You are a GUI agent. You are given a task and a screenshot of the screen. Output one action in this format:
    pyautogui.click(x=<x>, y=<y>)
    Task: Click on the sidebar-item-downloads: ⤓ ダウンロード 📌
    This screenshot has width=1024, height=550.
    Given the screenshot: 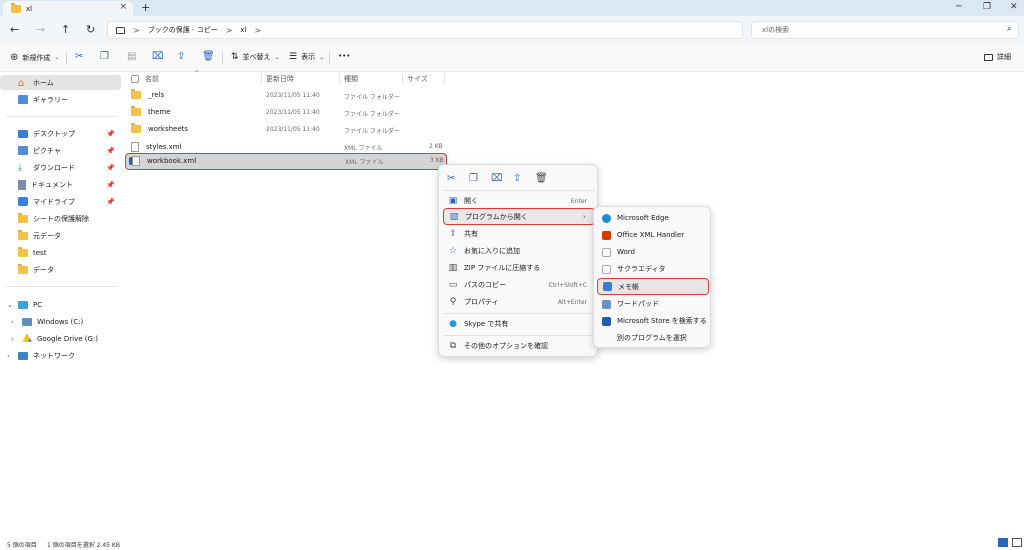 What is the action you would take?
    pyautogui.click(x=60, y=167)
    